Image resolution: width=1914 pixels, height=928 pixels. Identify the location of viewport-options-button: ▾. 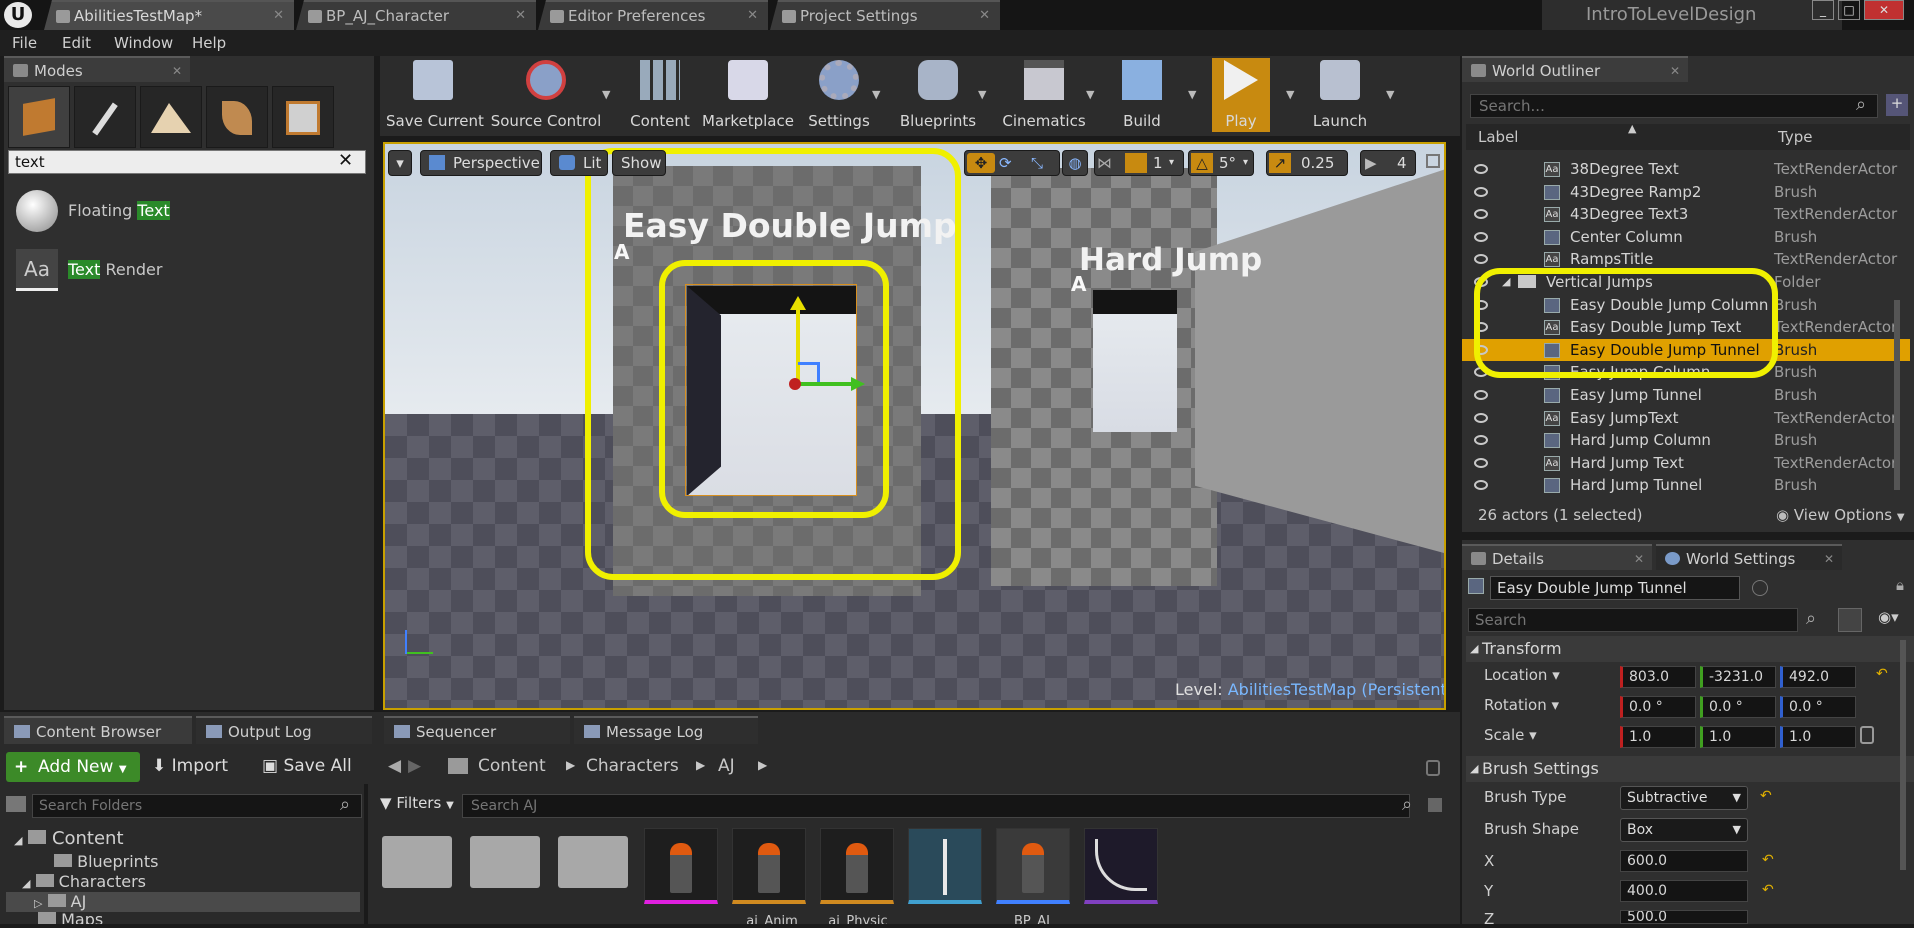
(400, 163).